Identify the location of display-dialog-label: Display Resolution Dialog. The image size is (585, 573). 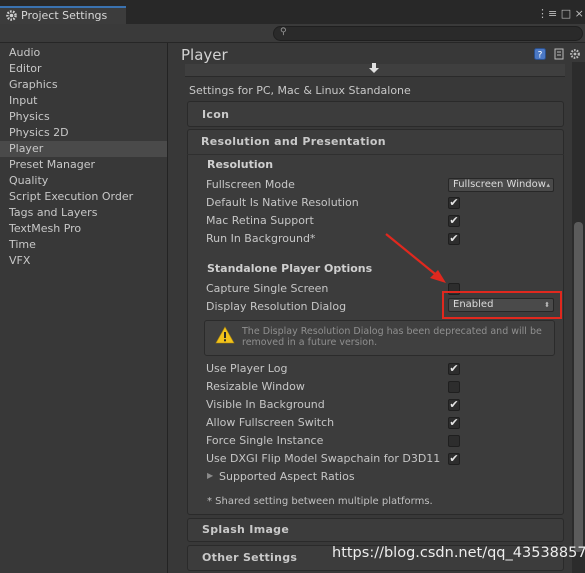
(276, 306).